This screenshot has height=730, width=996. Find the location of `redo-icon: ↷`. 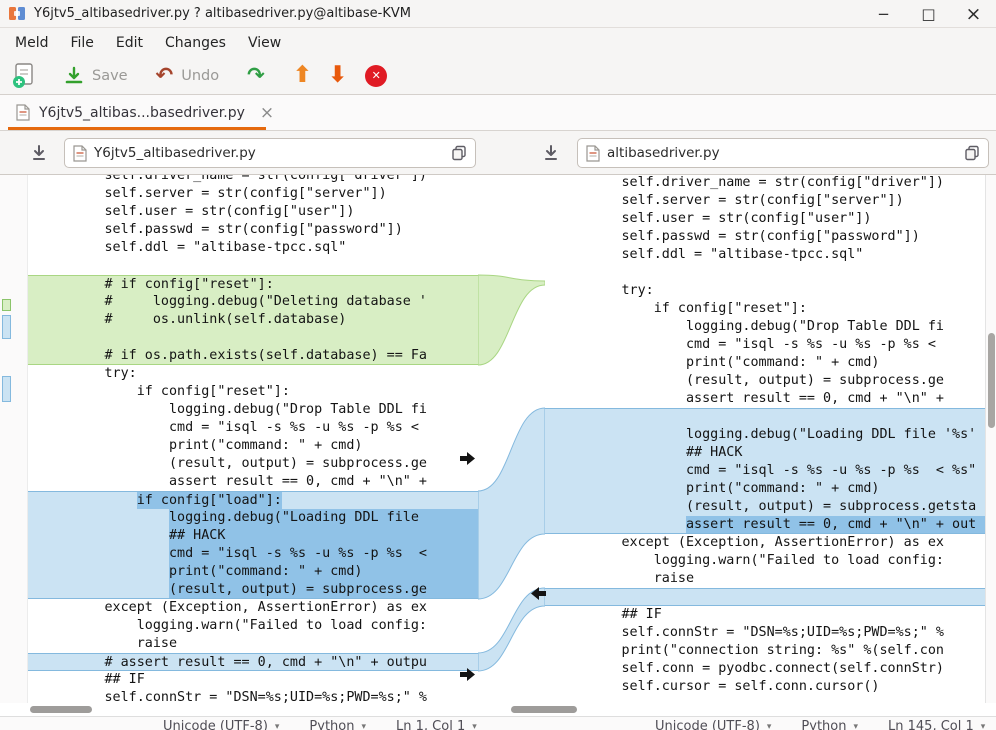

redo-icon: ↷ is located at coordinates (256, 75).